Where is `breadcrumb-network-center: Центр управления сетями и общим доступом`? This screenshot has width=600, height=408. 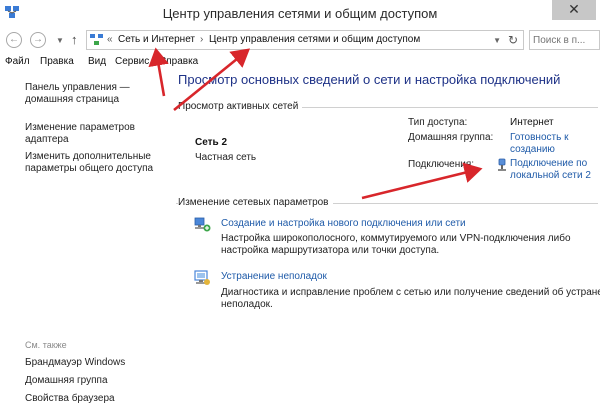 breadcrumb-network-center: Центр управления сетями и общим доступом is located at coordinates (314, 39).